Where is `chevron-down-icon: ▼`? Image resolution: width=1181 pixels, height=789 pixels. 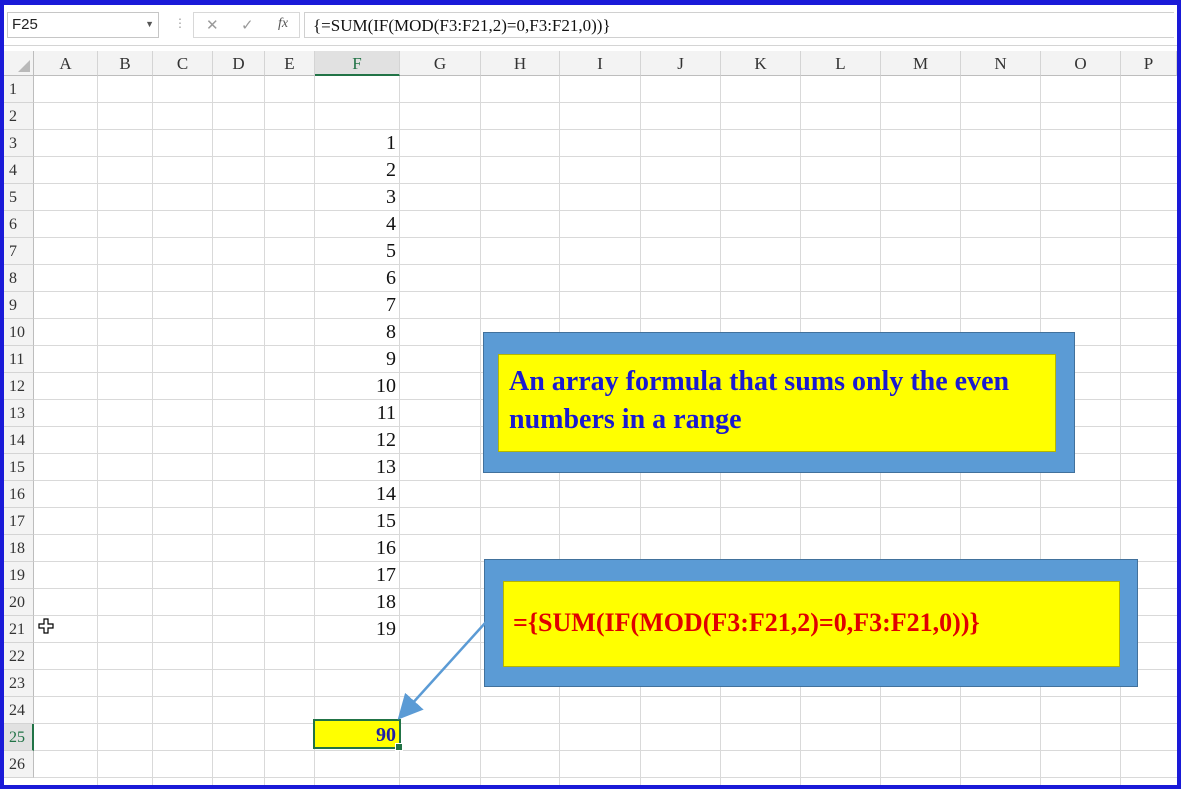 chevron-down-icon: ▼ is located at coordinates (149, 24).